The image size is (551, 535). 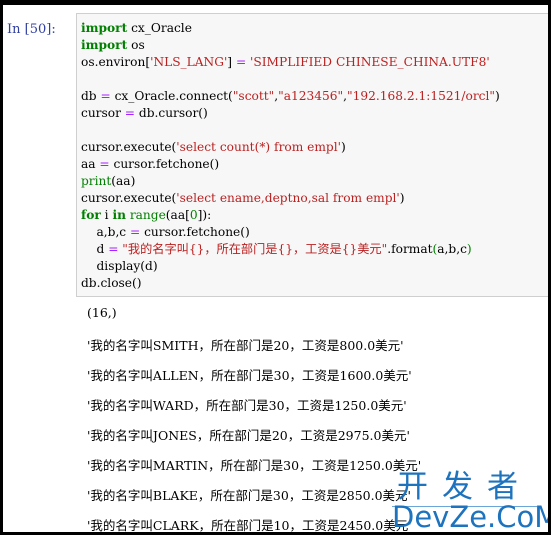 What do you see at coordinates (177, 215) in the screenshot?
I see `code-token: (aa[` at bounding box center [177, 215].